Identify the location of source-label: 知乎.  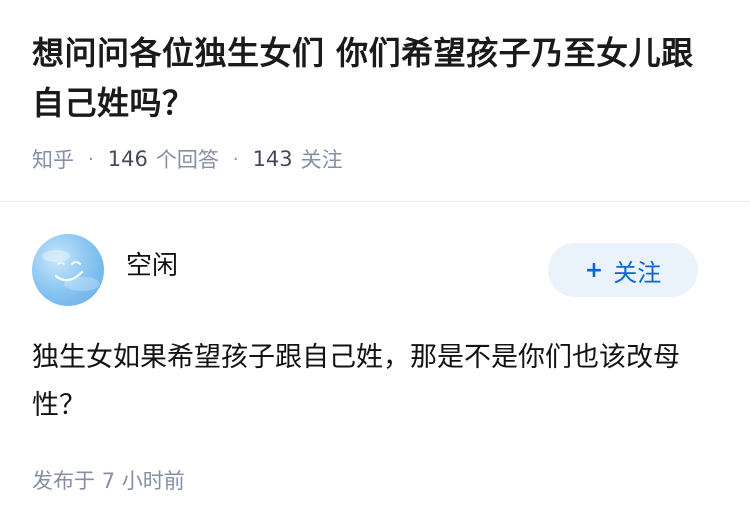
(53, 160).